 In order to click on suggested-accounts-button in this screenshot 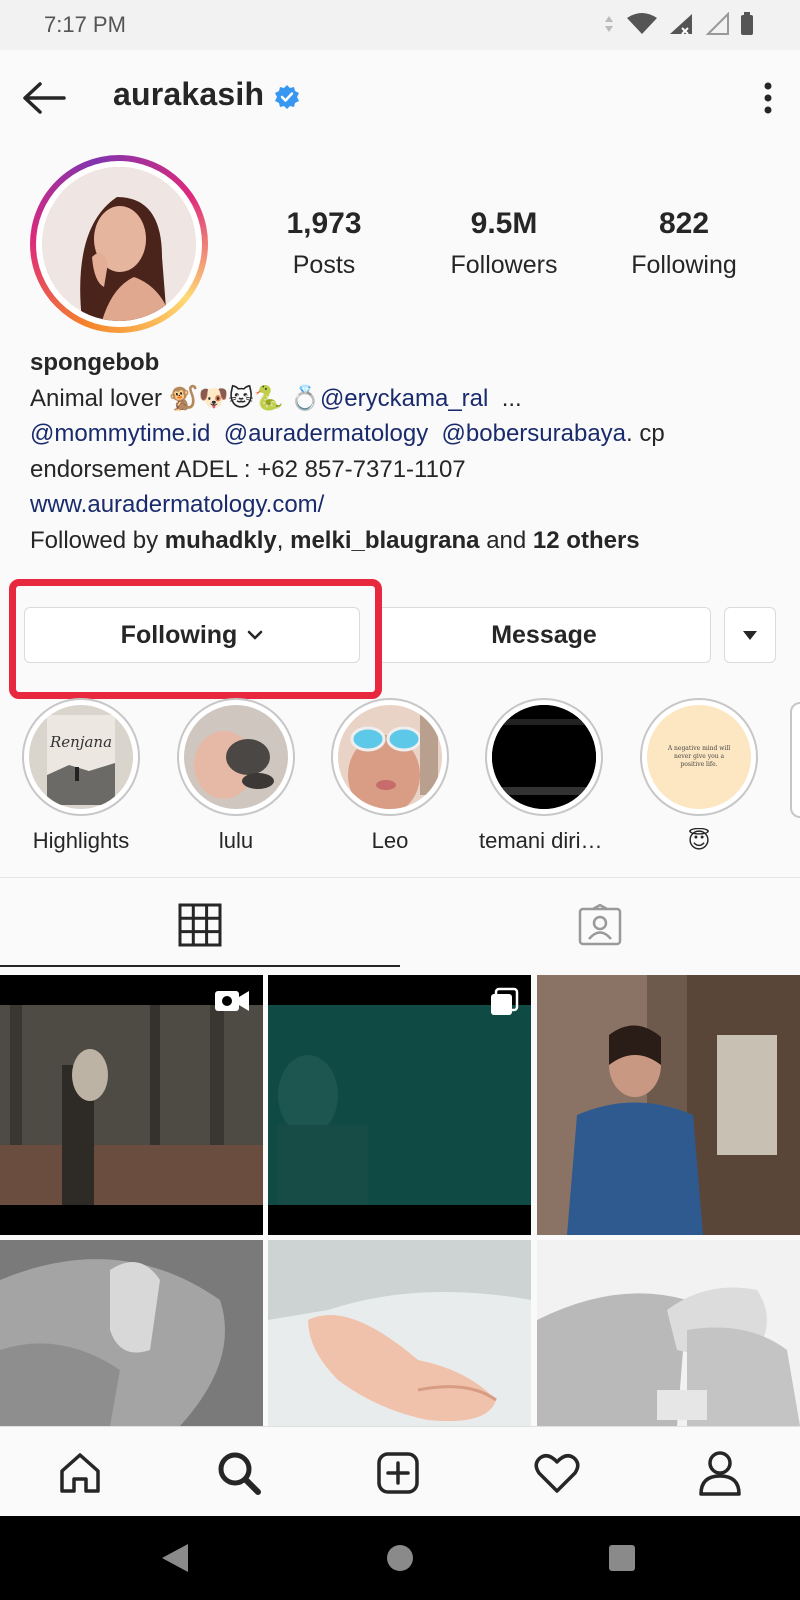, I will do `click(750, 635)`.